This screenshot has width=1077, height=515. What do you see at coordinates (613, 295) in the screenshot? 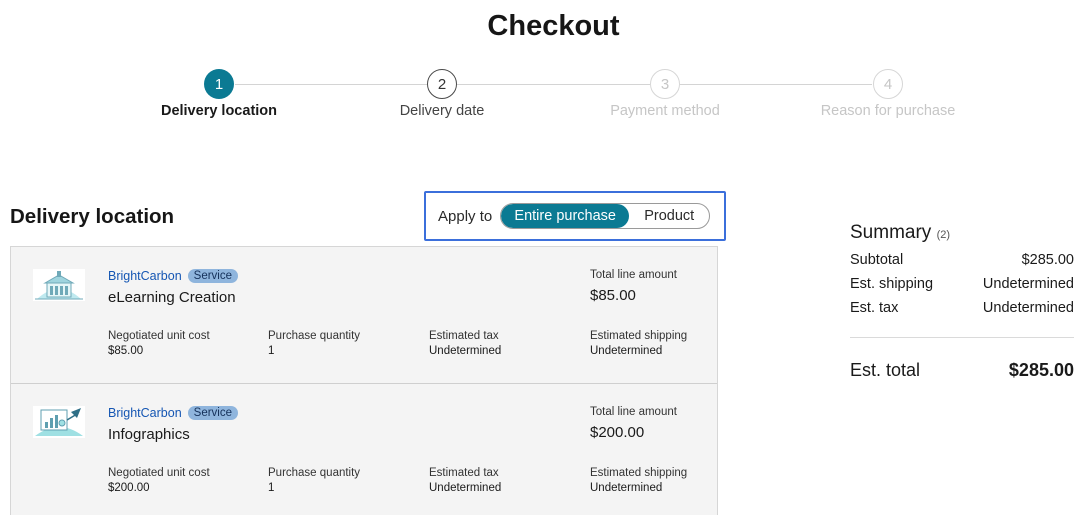
I see `total-line-amount-value: $85.00` at bounding box center [613, 295].